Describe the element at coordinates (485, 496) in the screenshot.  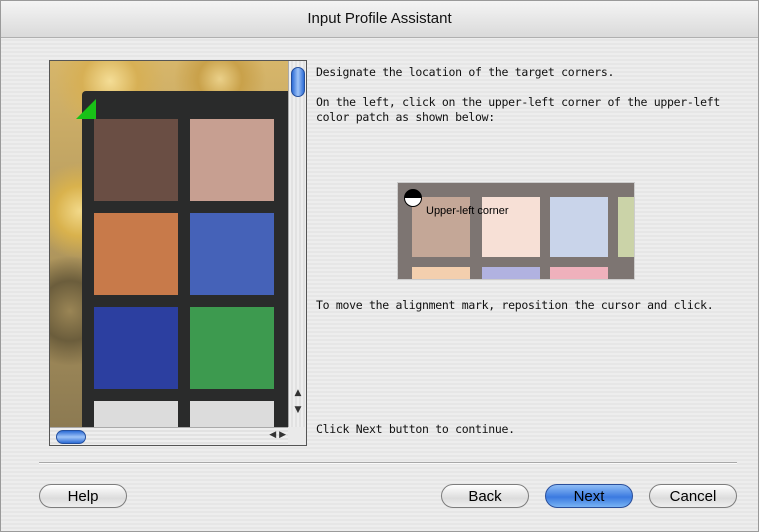
I see `back-button: Back` at that location.